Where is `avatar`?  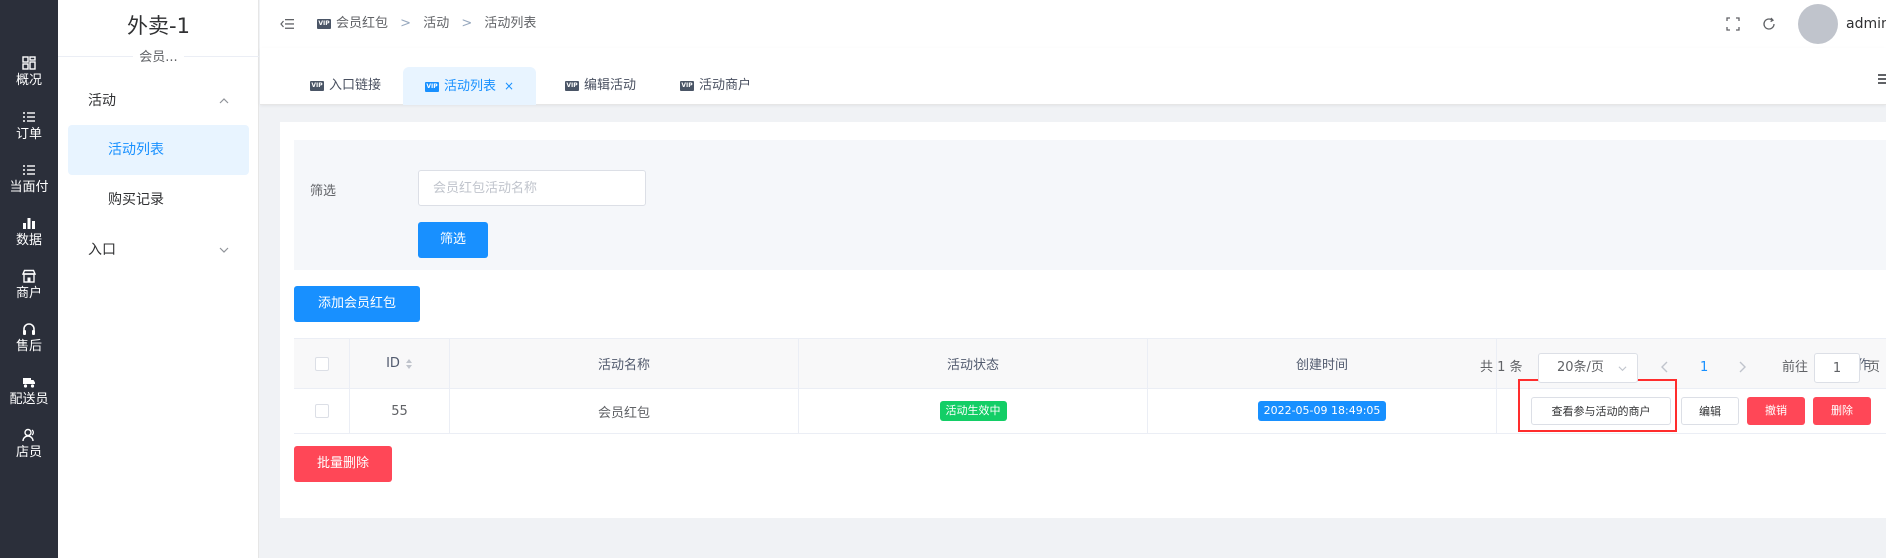
avatar is located at coordinates (1818, 24).